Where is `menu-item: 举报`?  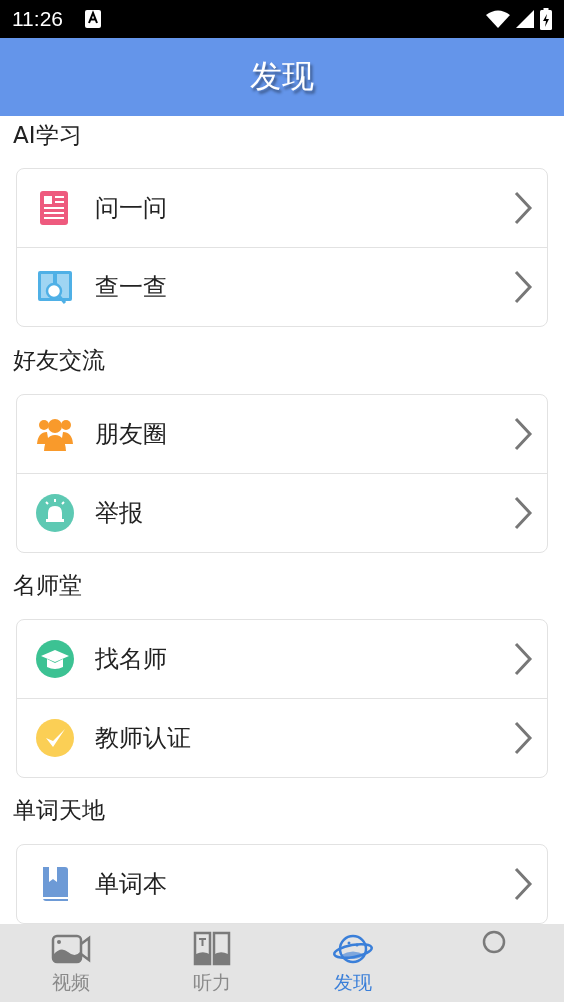 menu-item: 举报 is located at coordinates (282, 512).